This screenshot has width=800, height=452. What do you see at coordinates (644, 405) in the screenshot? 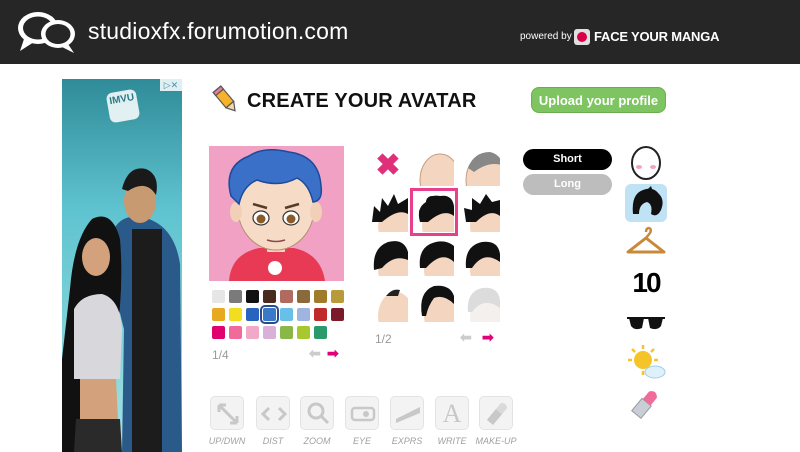
I see `lipstick-icon` at bounding box center [644, 405].